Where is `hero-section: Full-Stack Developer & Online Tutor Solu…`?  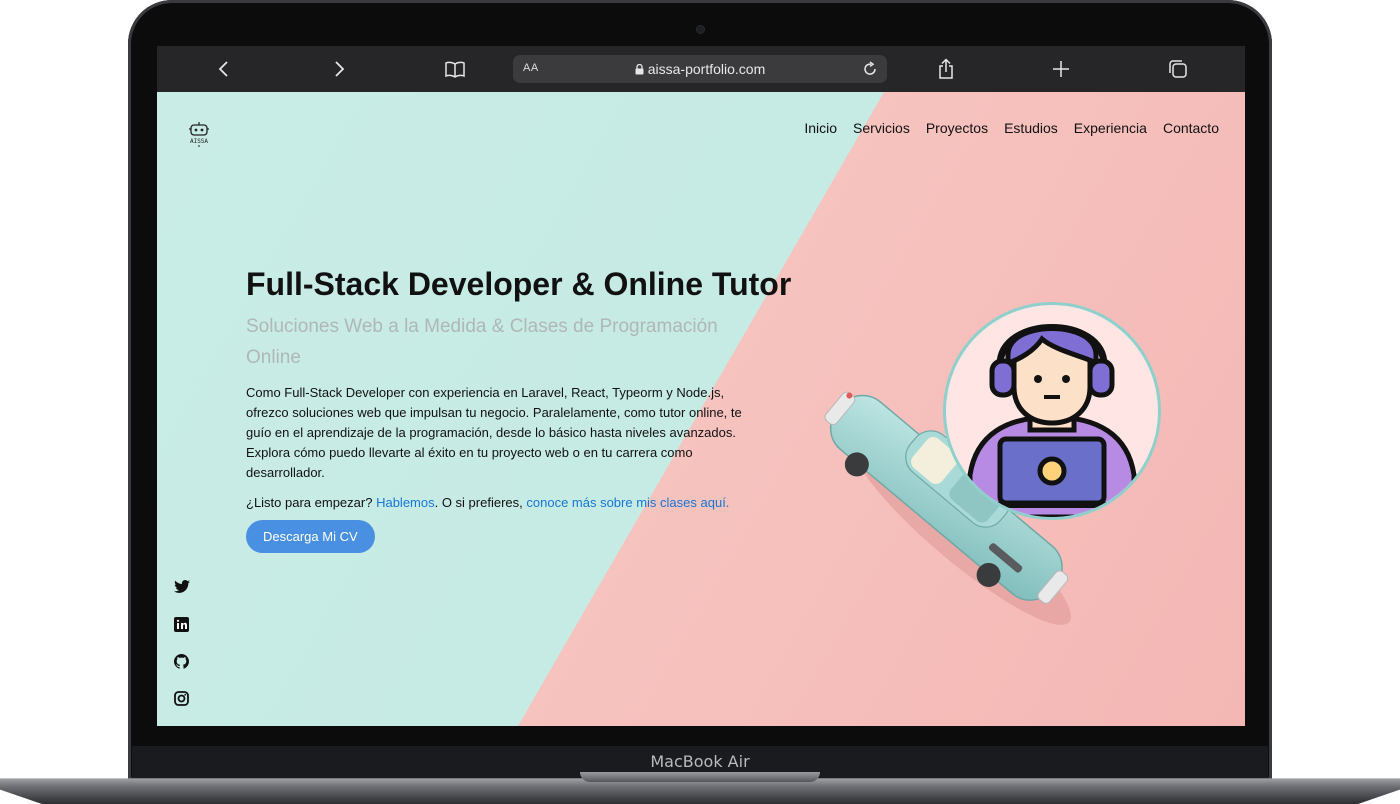 hero-section: Full-Stack Developer & Online Tutor Solu… is located at coordinates (526, 409).